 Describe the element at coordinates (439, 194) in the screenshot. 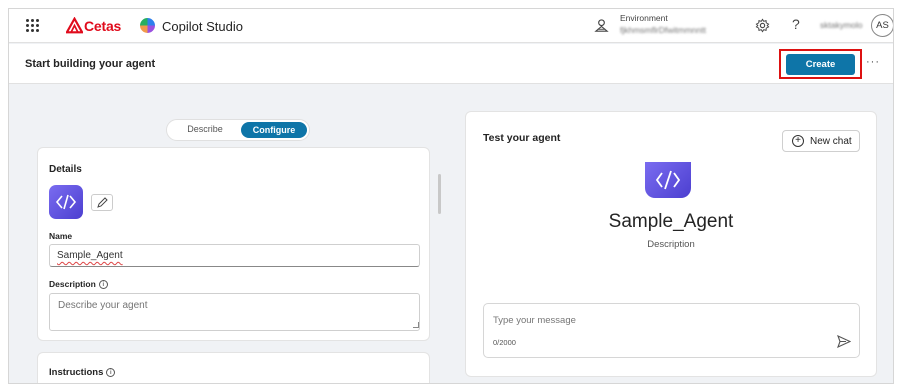

I see `scrollbar-thumb` at that location.